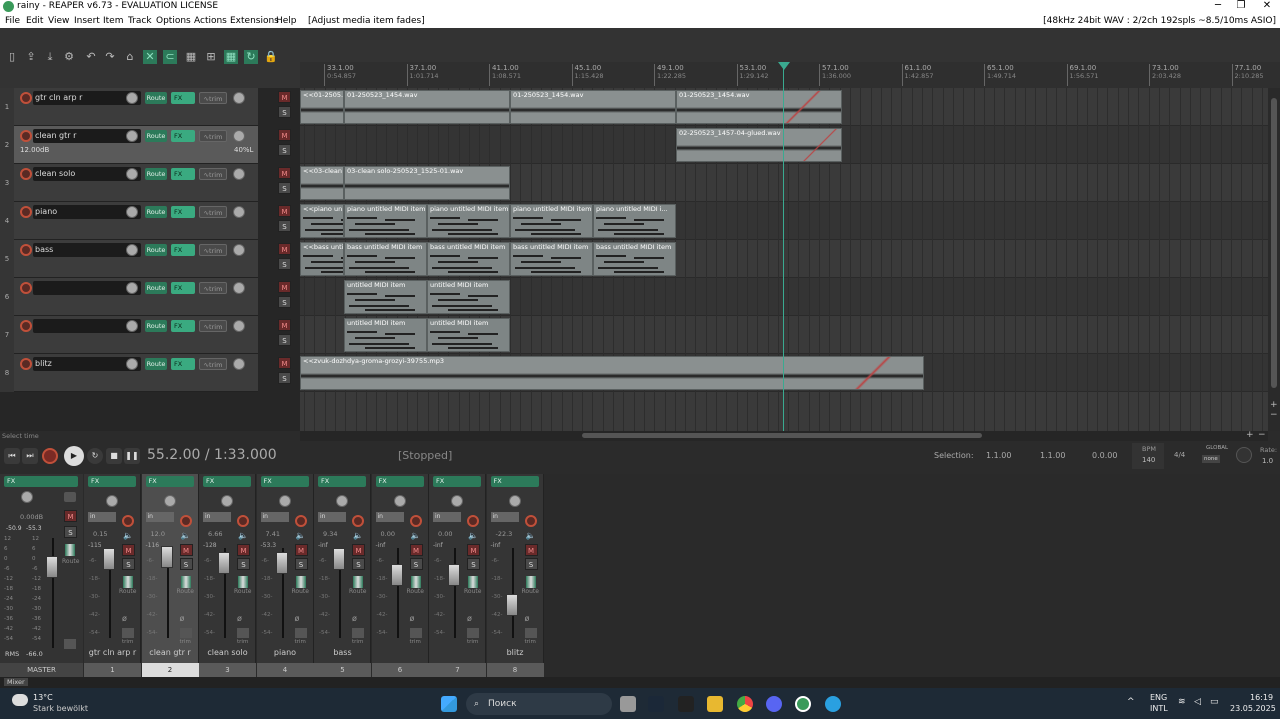 This screenshot has height=719, width=1280. Describe the element at coordinates (31, 517) in the screenshot. I see `master-volume: 0.00dB` at that location.